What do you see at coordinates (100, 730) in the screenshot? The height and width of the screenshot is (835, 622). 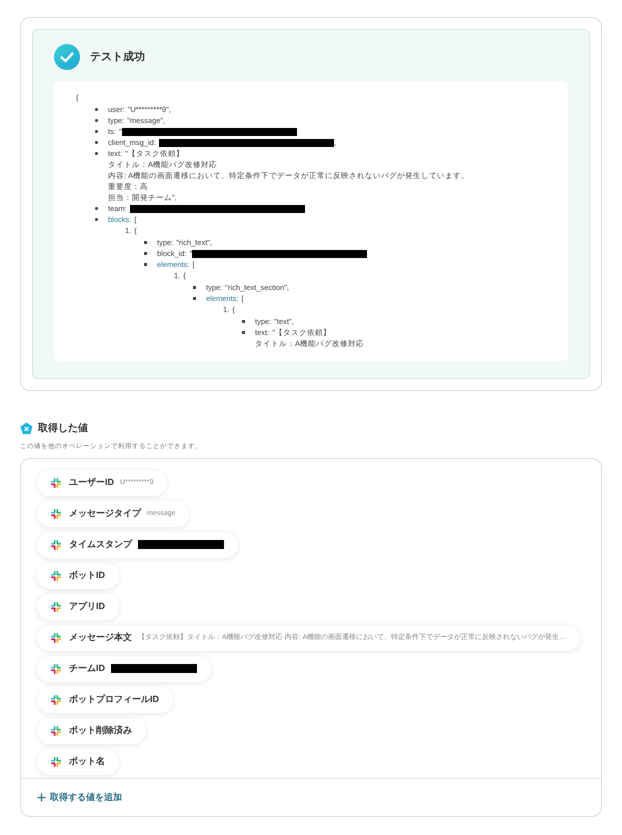 I see `value-label: ボット削除済み` at bounding box center [100, 730].